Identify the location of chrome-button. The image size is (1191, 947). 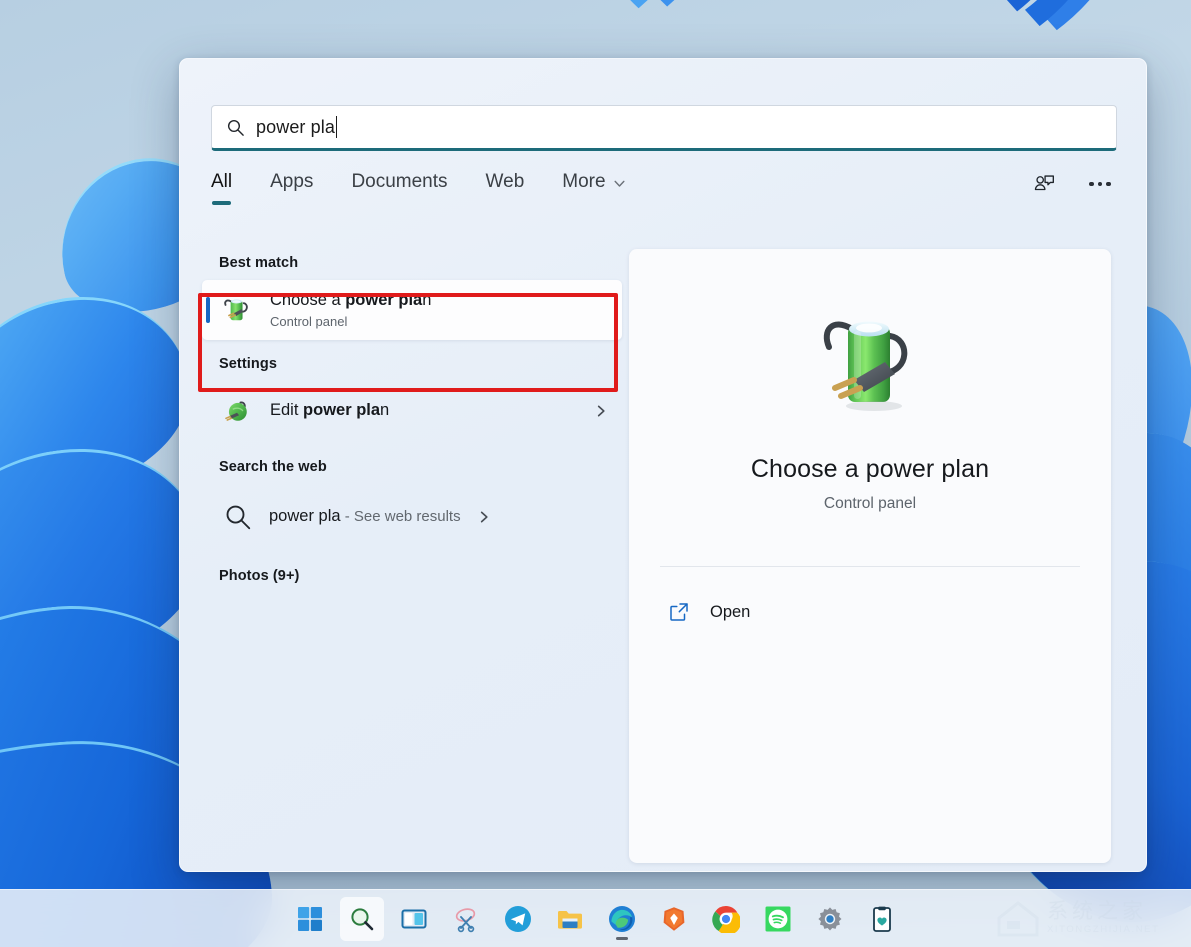
(726, 919).